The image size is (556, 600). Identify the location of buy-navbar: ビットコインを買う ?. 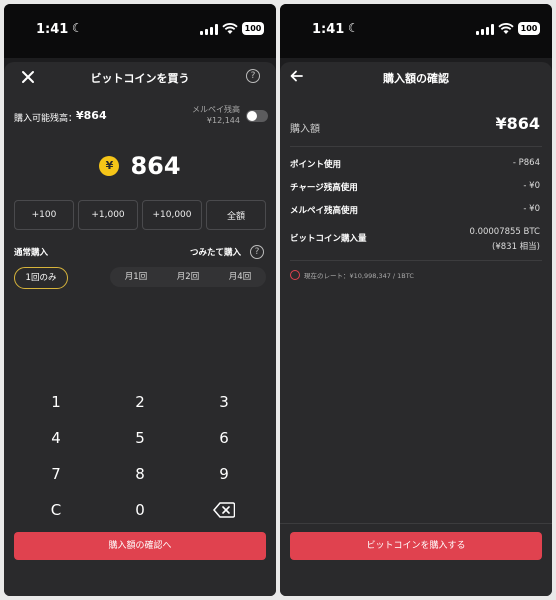
(140, 77).